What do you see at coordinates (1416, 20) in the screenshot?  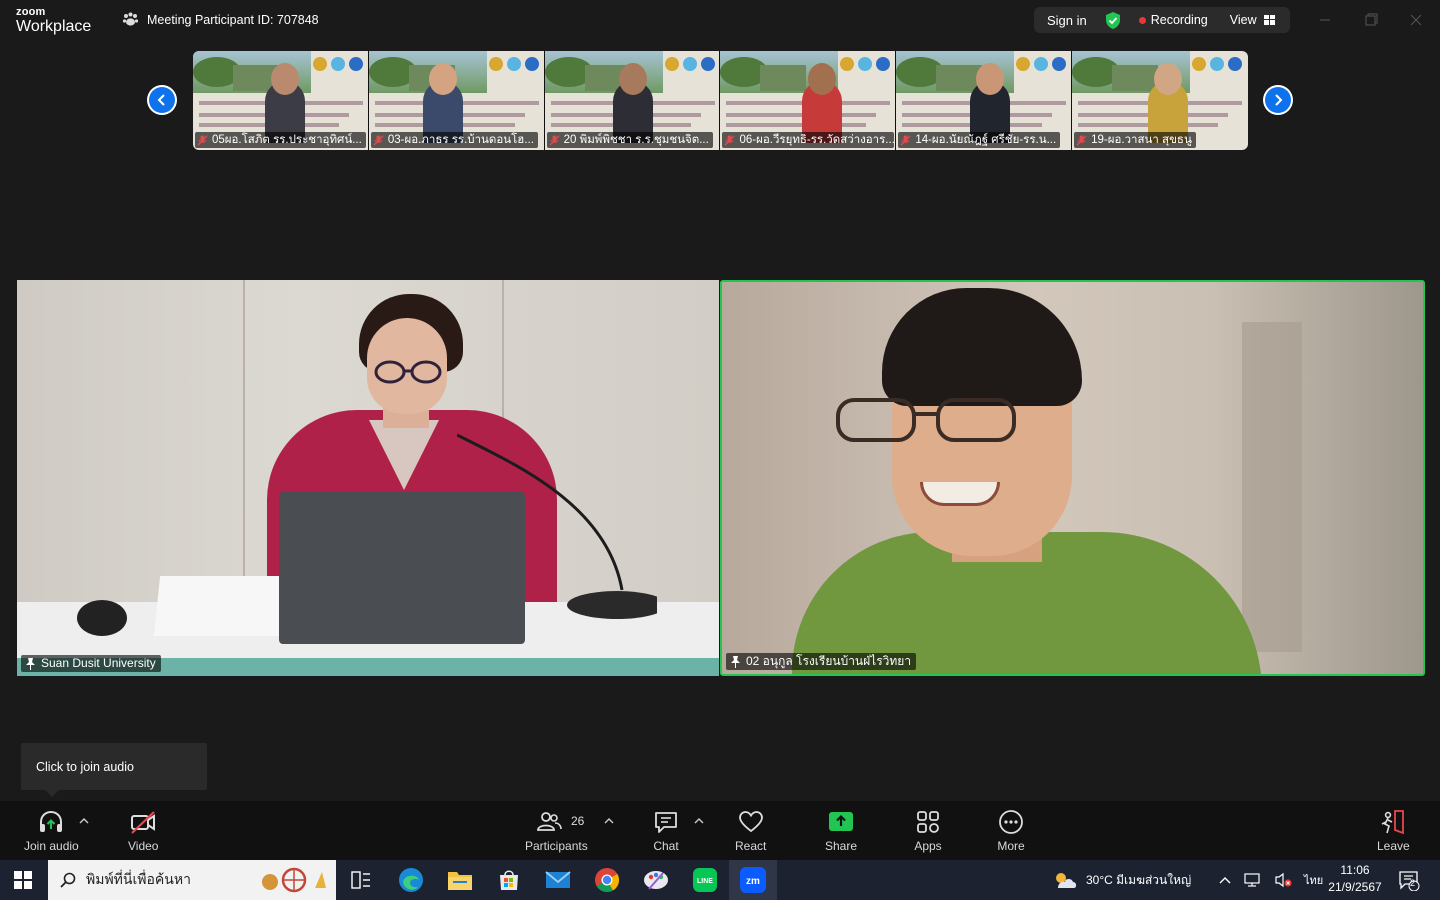 I see `close-icon` at bounding box center [1416, 20].